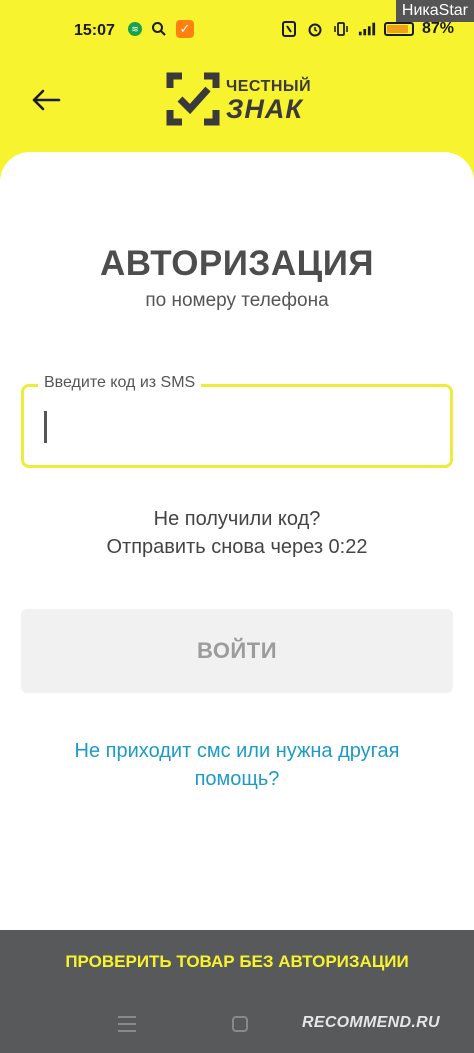 The height and width of the screenshot is (1053, 474). I want to click on page-subtitle: по номеру телефона, so click(237, 300).